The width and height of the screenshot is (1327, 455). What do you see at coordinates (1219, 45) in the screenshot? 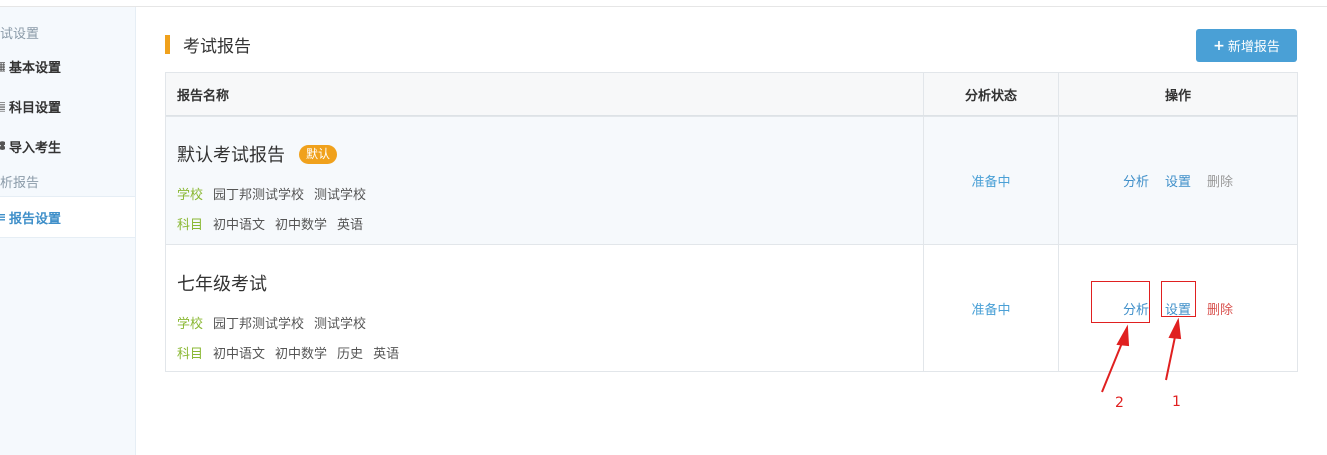
I see `plus-icon: +` at bounding box center [1219, 45].